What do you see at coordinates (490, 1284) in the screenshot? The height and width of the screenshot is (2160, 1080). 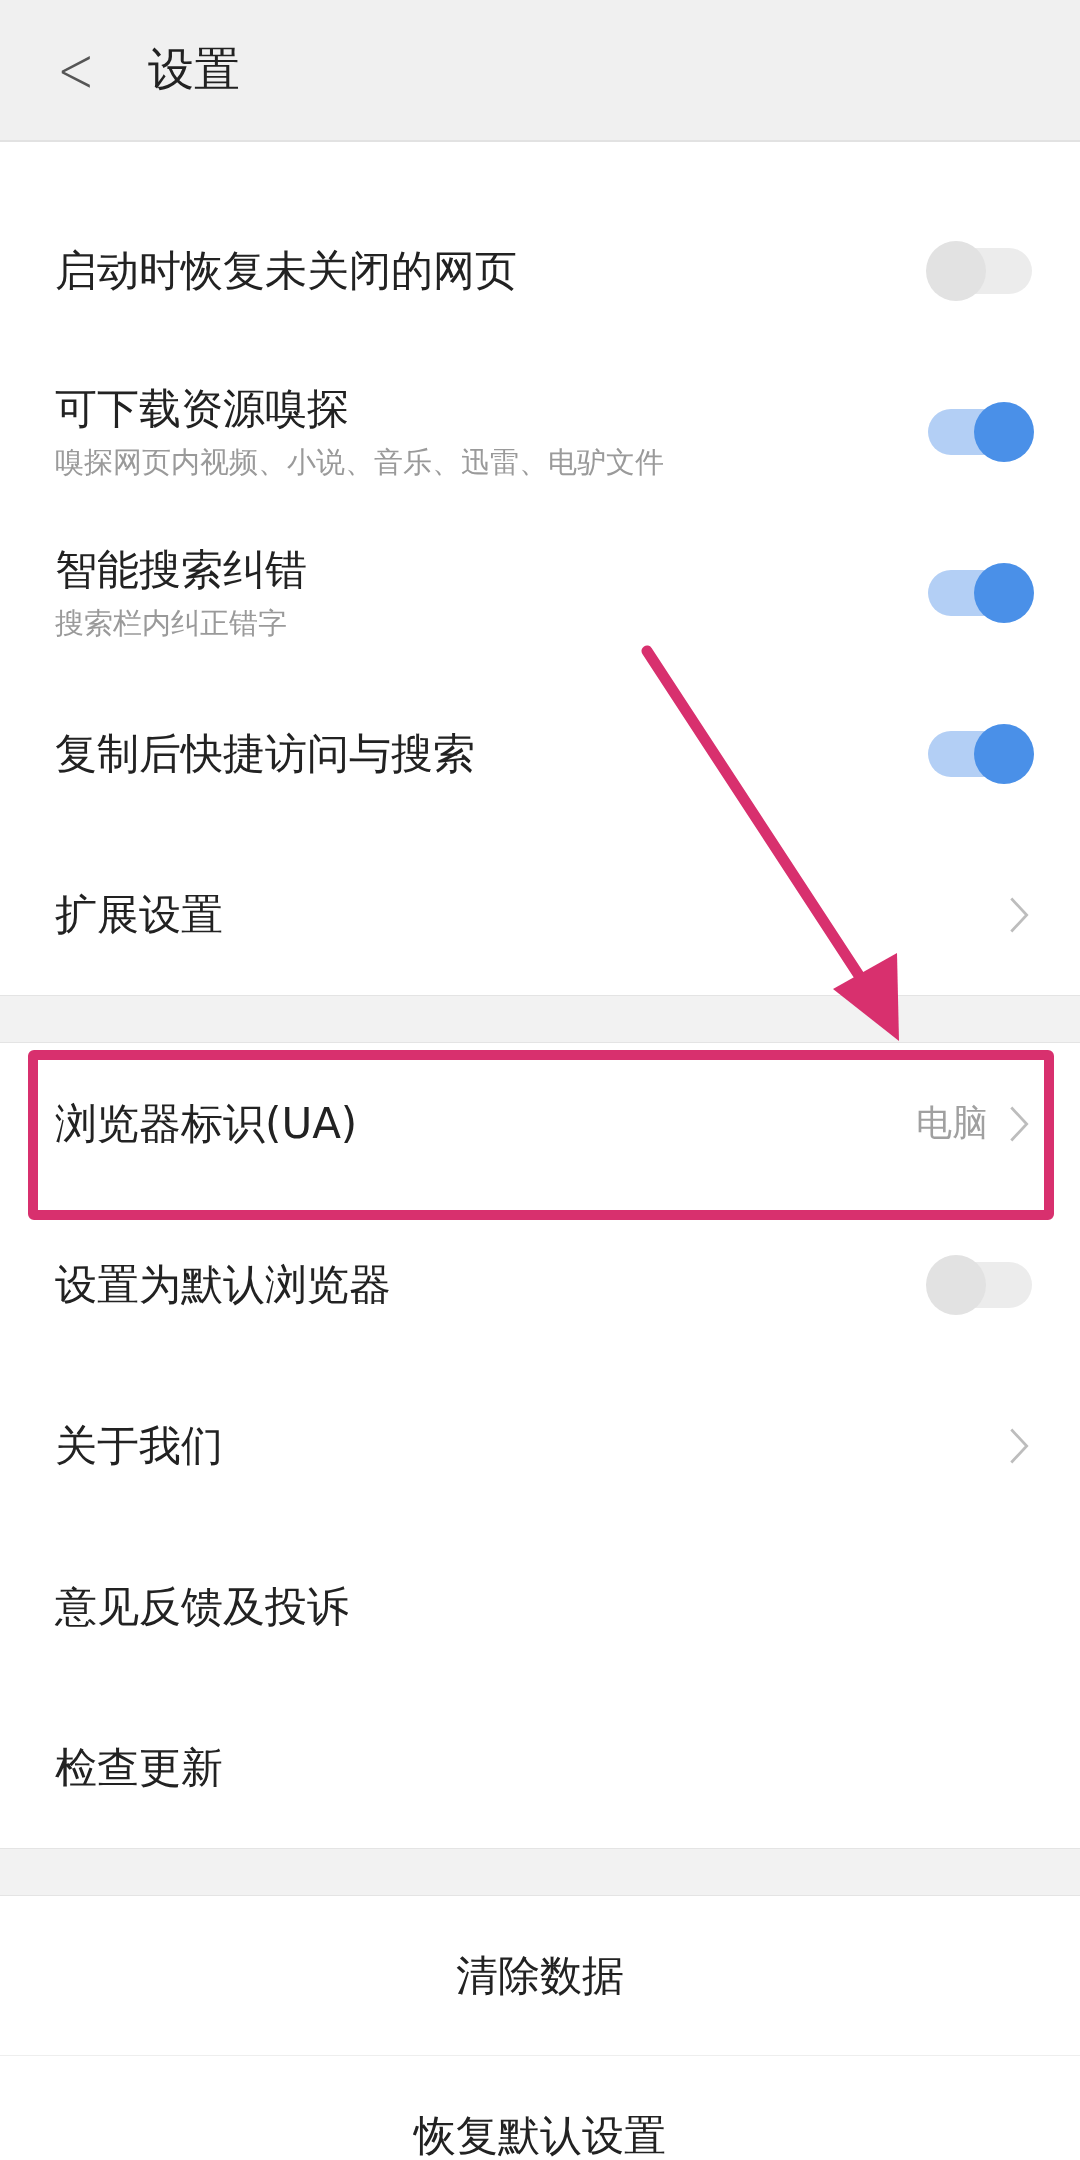 I see `setting-label: 设置为默认浏览器` at bounding box center [490, 1284].